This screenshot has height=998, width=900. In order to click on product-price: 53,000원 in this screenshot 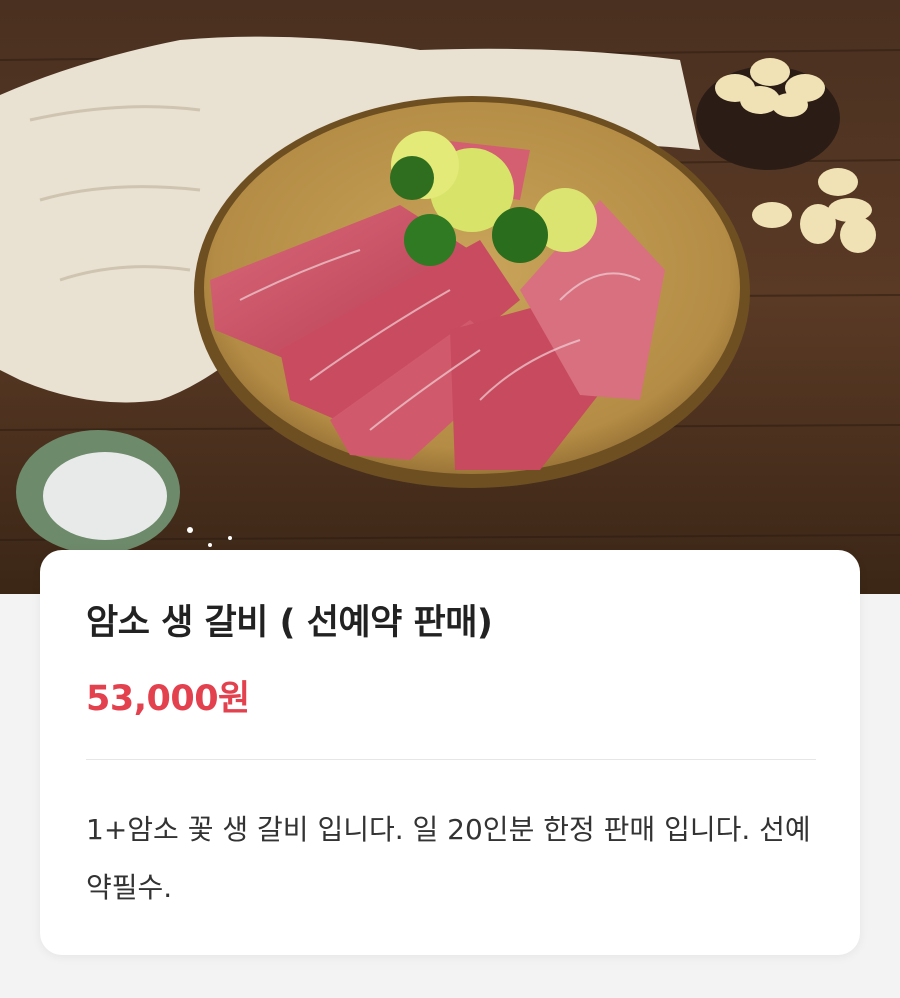, I will do `click(168, 699)`.